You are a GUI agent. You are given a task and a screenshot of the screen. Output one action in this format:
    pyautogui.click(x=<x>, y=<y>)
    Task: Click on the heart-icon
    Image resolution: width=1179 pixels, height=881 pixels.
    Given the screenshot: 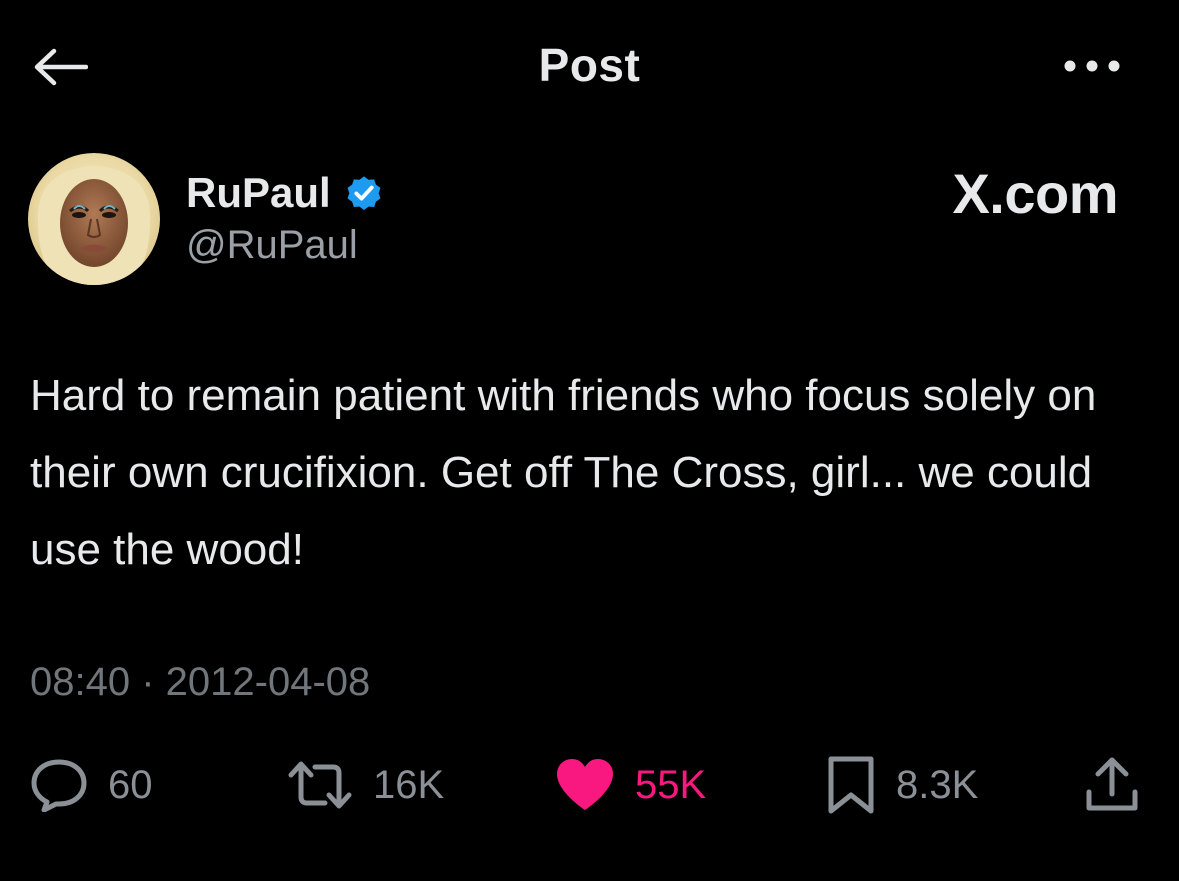 What is the action you would take?
    pyautogui.click(x=585, y=784)
    